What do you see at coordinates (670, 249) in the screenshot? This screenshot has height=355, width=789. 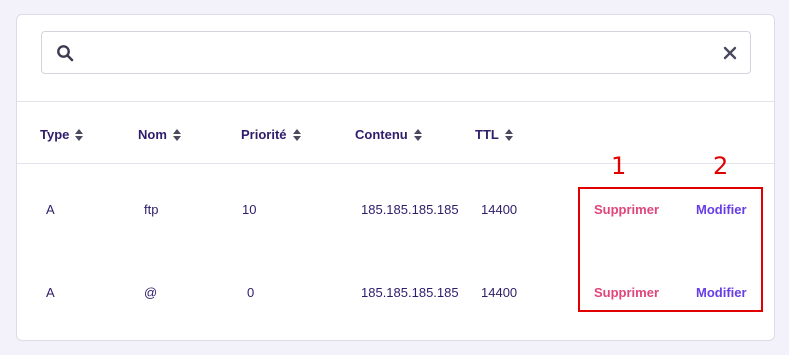 I see `highlight-box` at bounding box center [670, 249].